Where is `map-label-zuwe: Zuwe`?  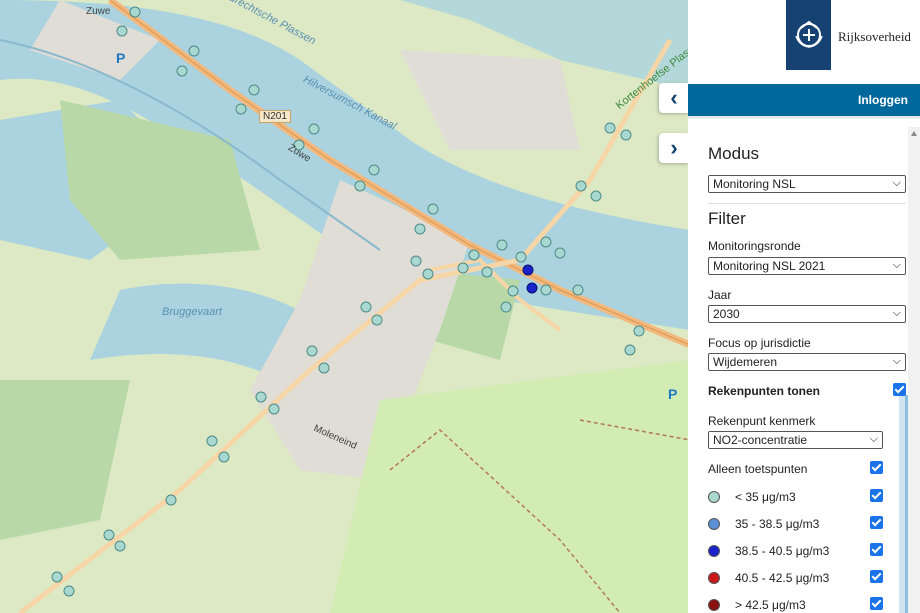
map-label-zuwe: Zuwe is located at coordinates (98, 11).